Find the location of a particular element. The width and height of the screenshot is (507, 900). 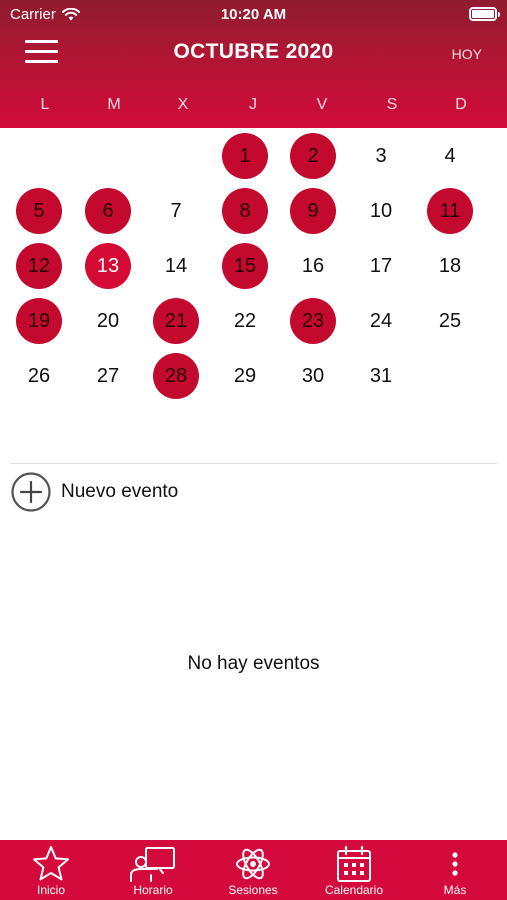

calendar-day: 7 is located at coordinates (176, 211).